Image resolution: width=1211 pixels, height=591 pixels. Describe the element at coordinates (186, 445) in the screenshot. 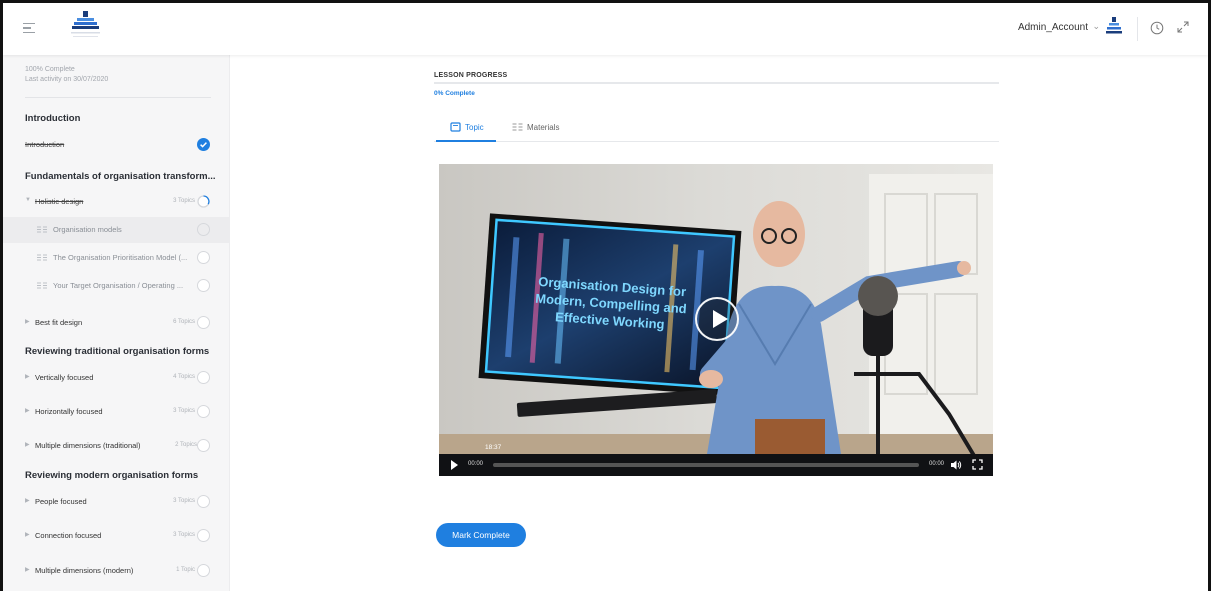

I see `topic-count: 2 Topics` at that location.